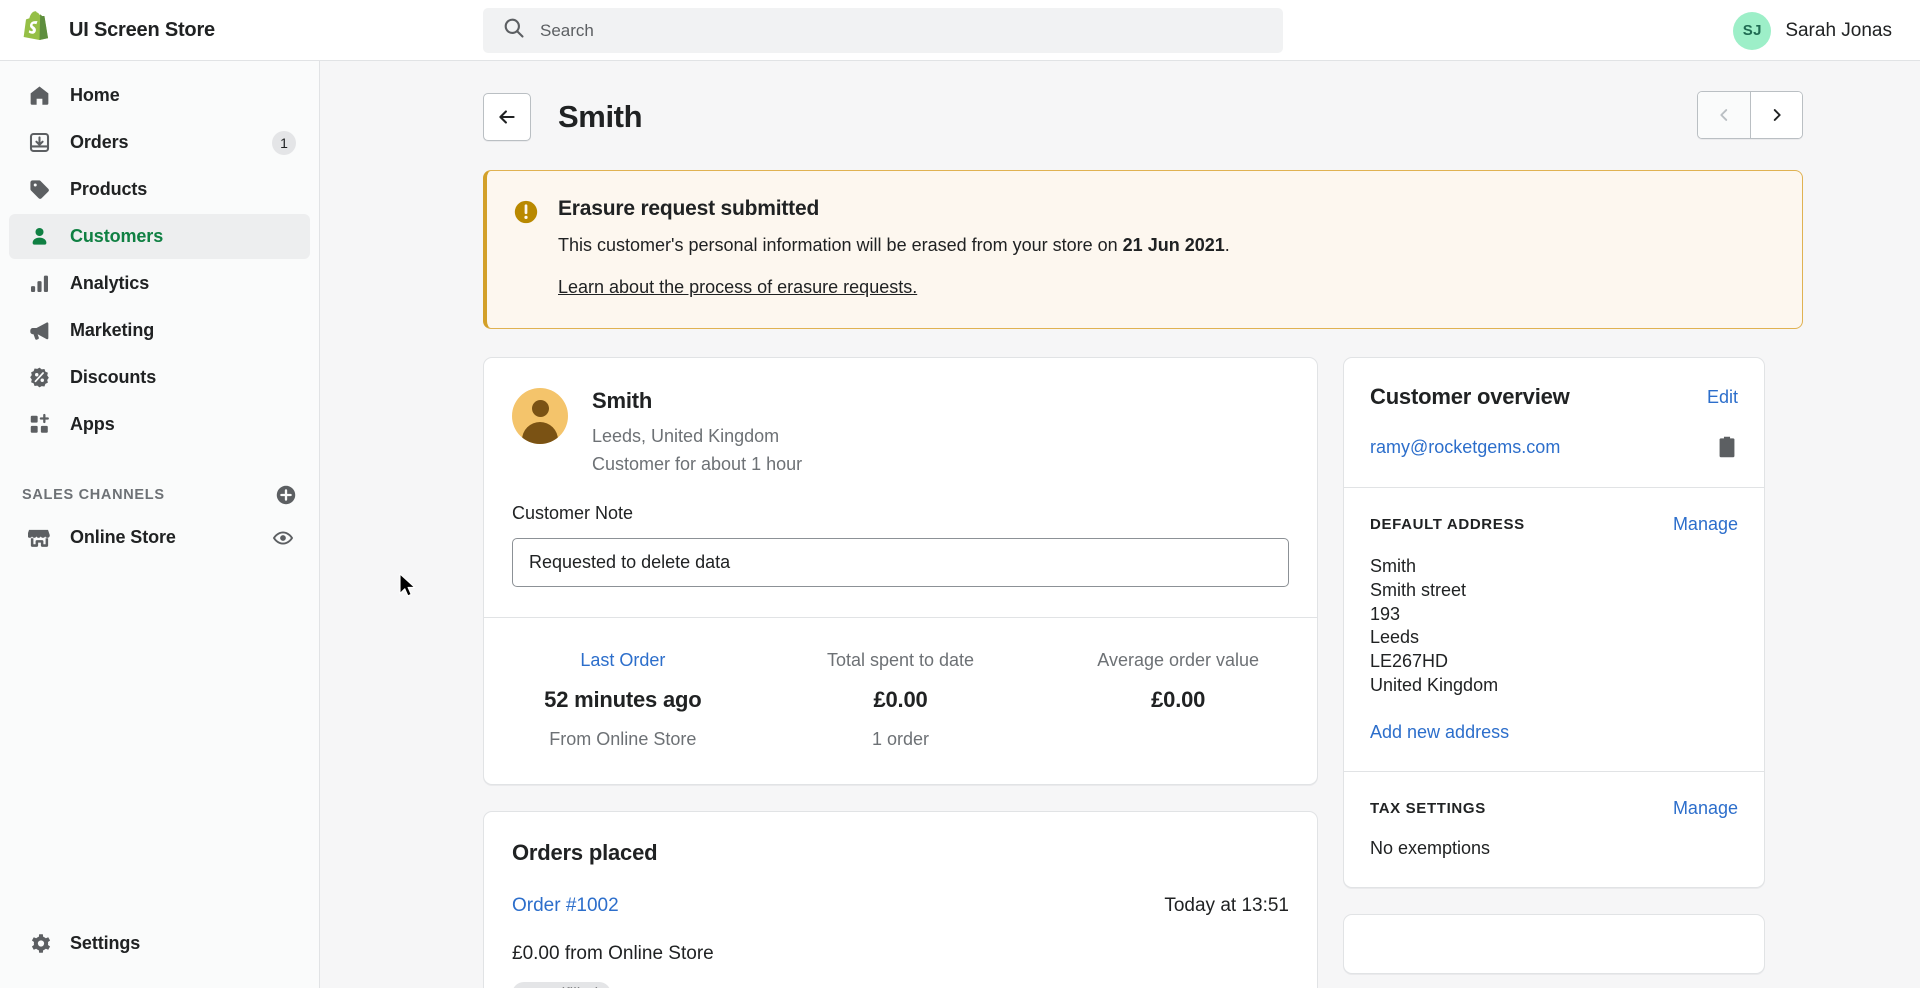 This screenshot has width=1920, height=988. I want to click on plus-circle-icon, so click(286, 495).